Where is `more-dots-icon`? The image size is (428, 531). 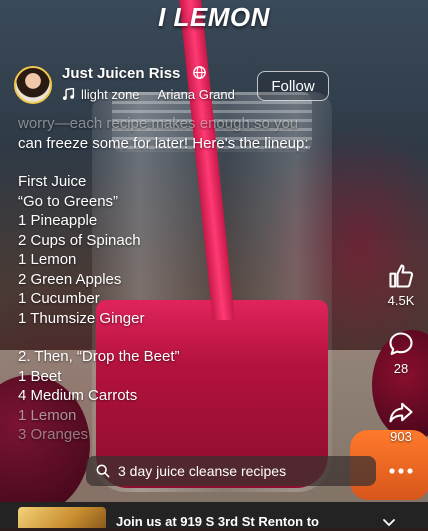 more-dots-icon is located at coordinates (401, 471).